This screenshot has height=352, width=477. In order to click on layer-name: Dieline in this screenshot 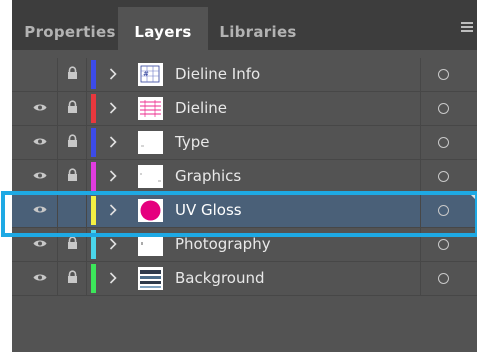, I will do `click(201, 108)`.